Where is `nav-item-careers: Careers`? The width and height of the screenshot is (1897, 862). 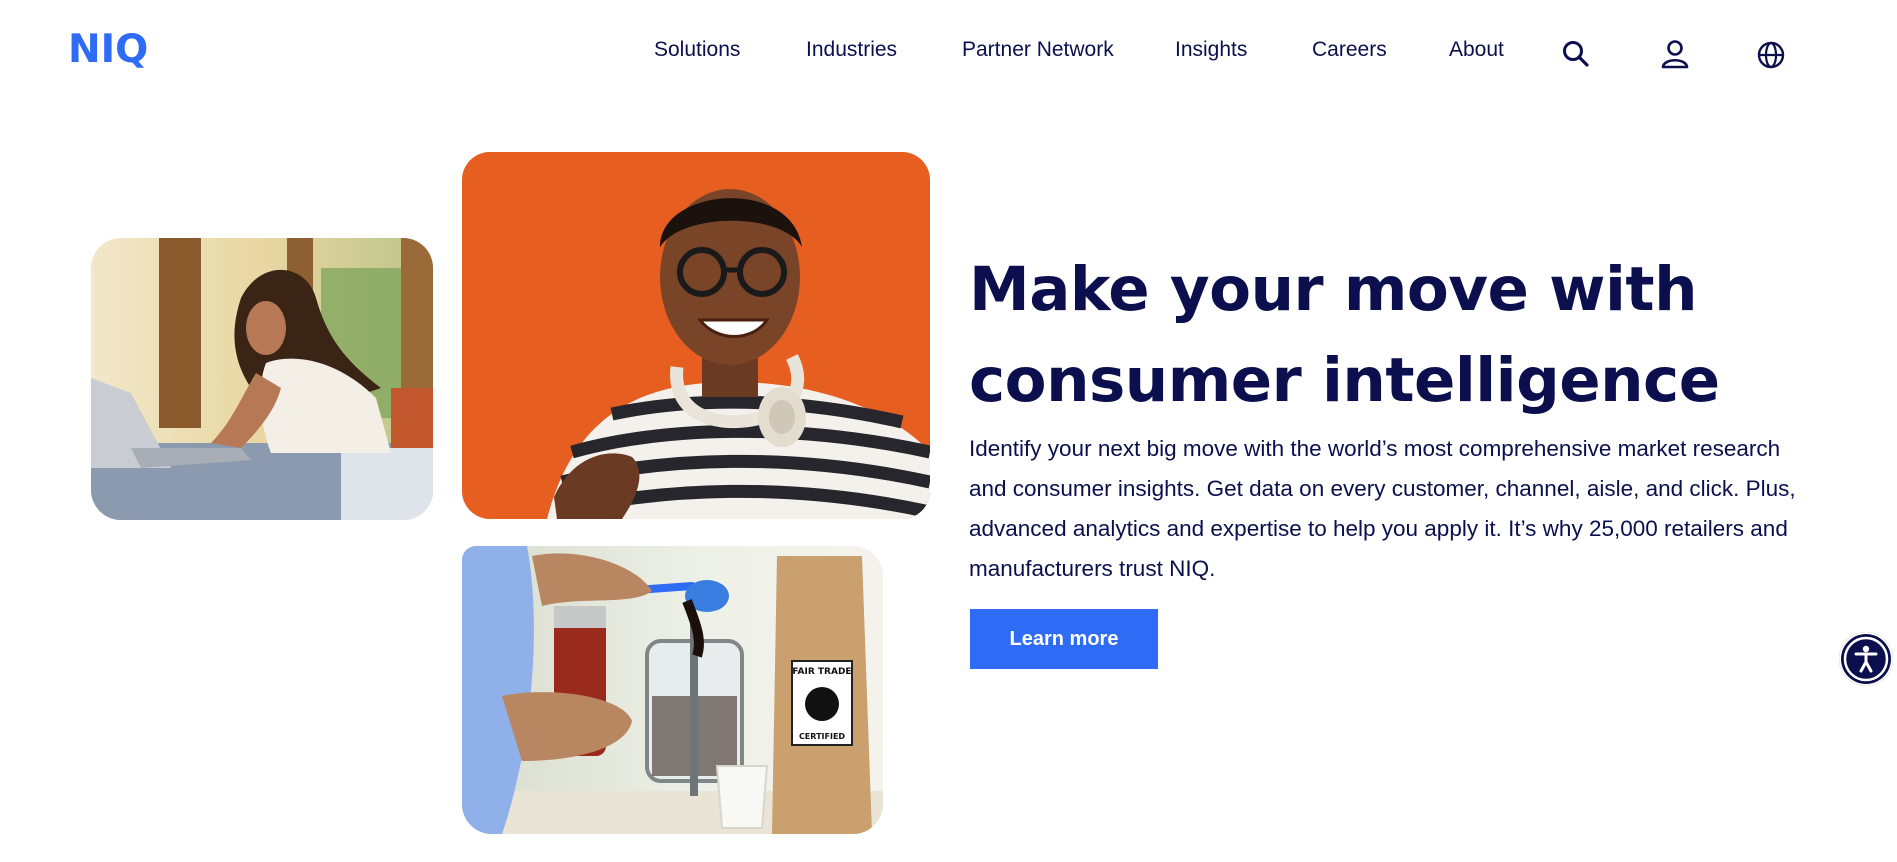 nav-item-careers: Careers is located at coordinates (1349, 50).